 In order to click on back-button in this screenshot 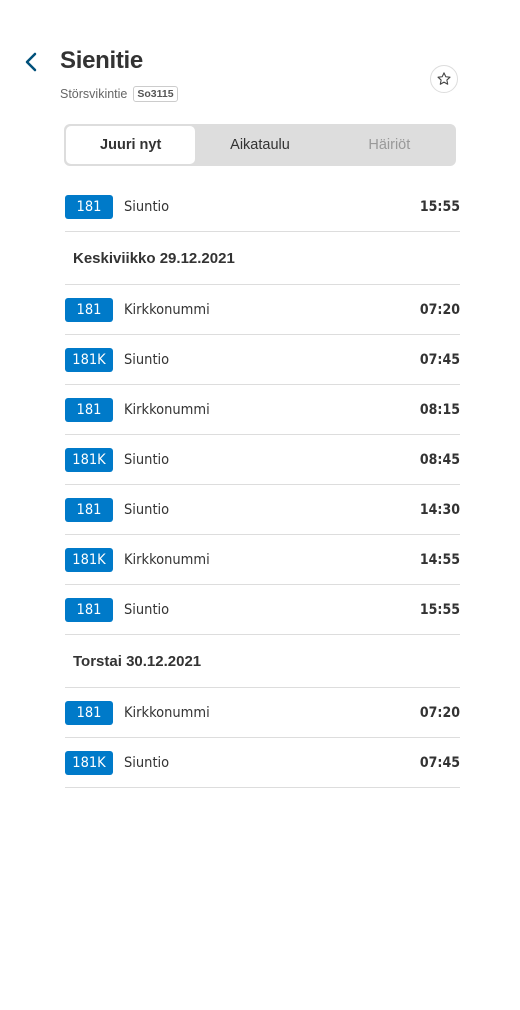, I will do `click(32, 62)`.